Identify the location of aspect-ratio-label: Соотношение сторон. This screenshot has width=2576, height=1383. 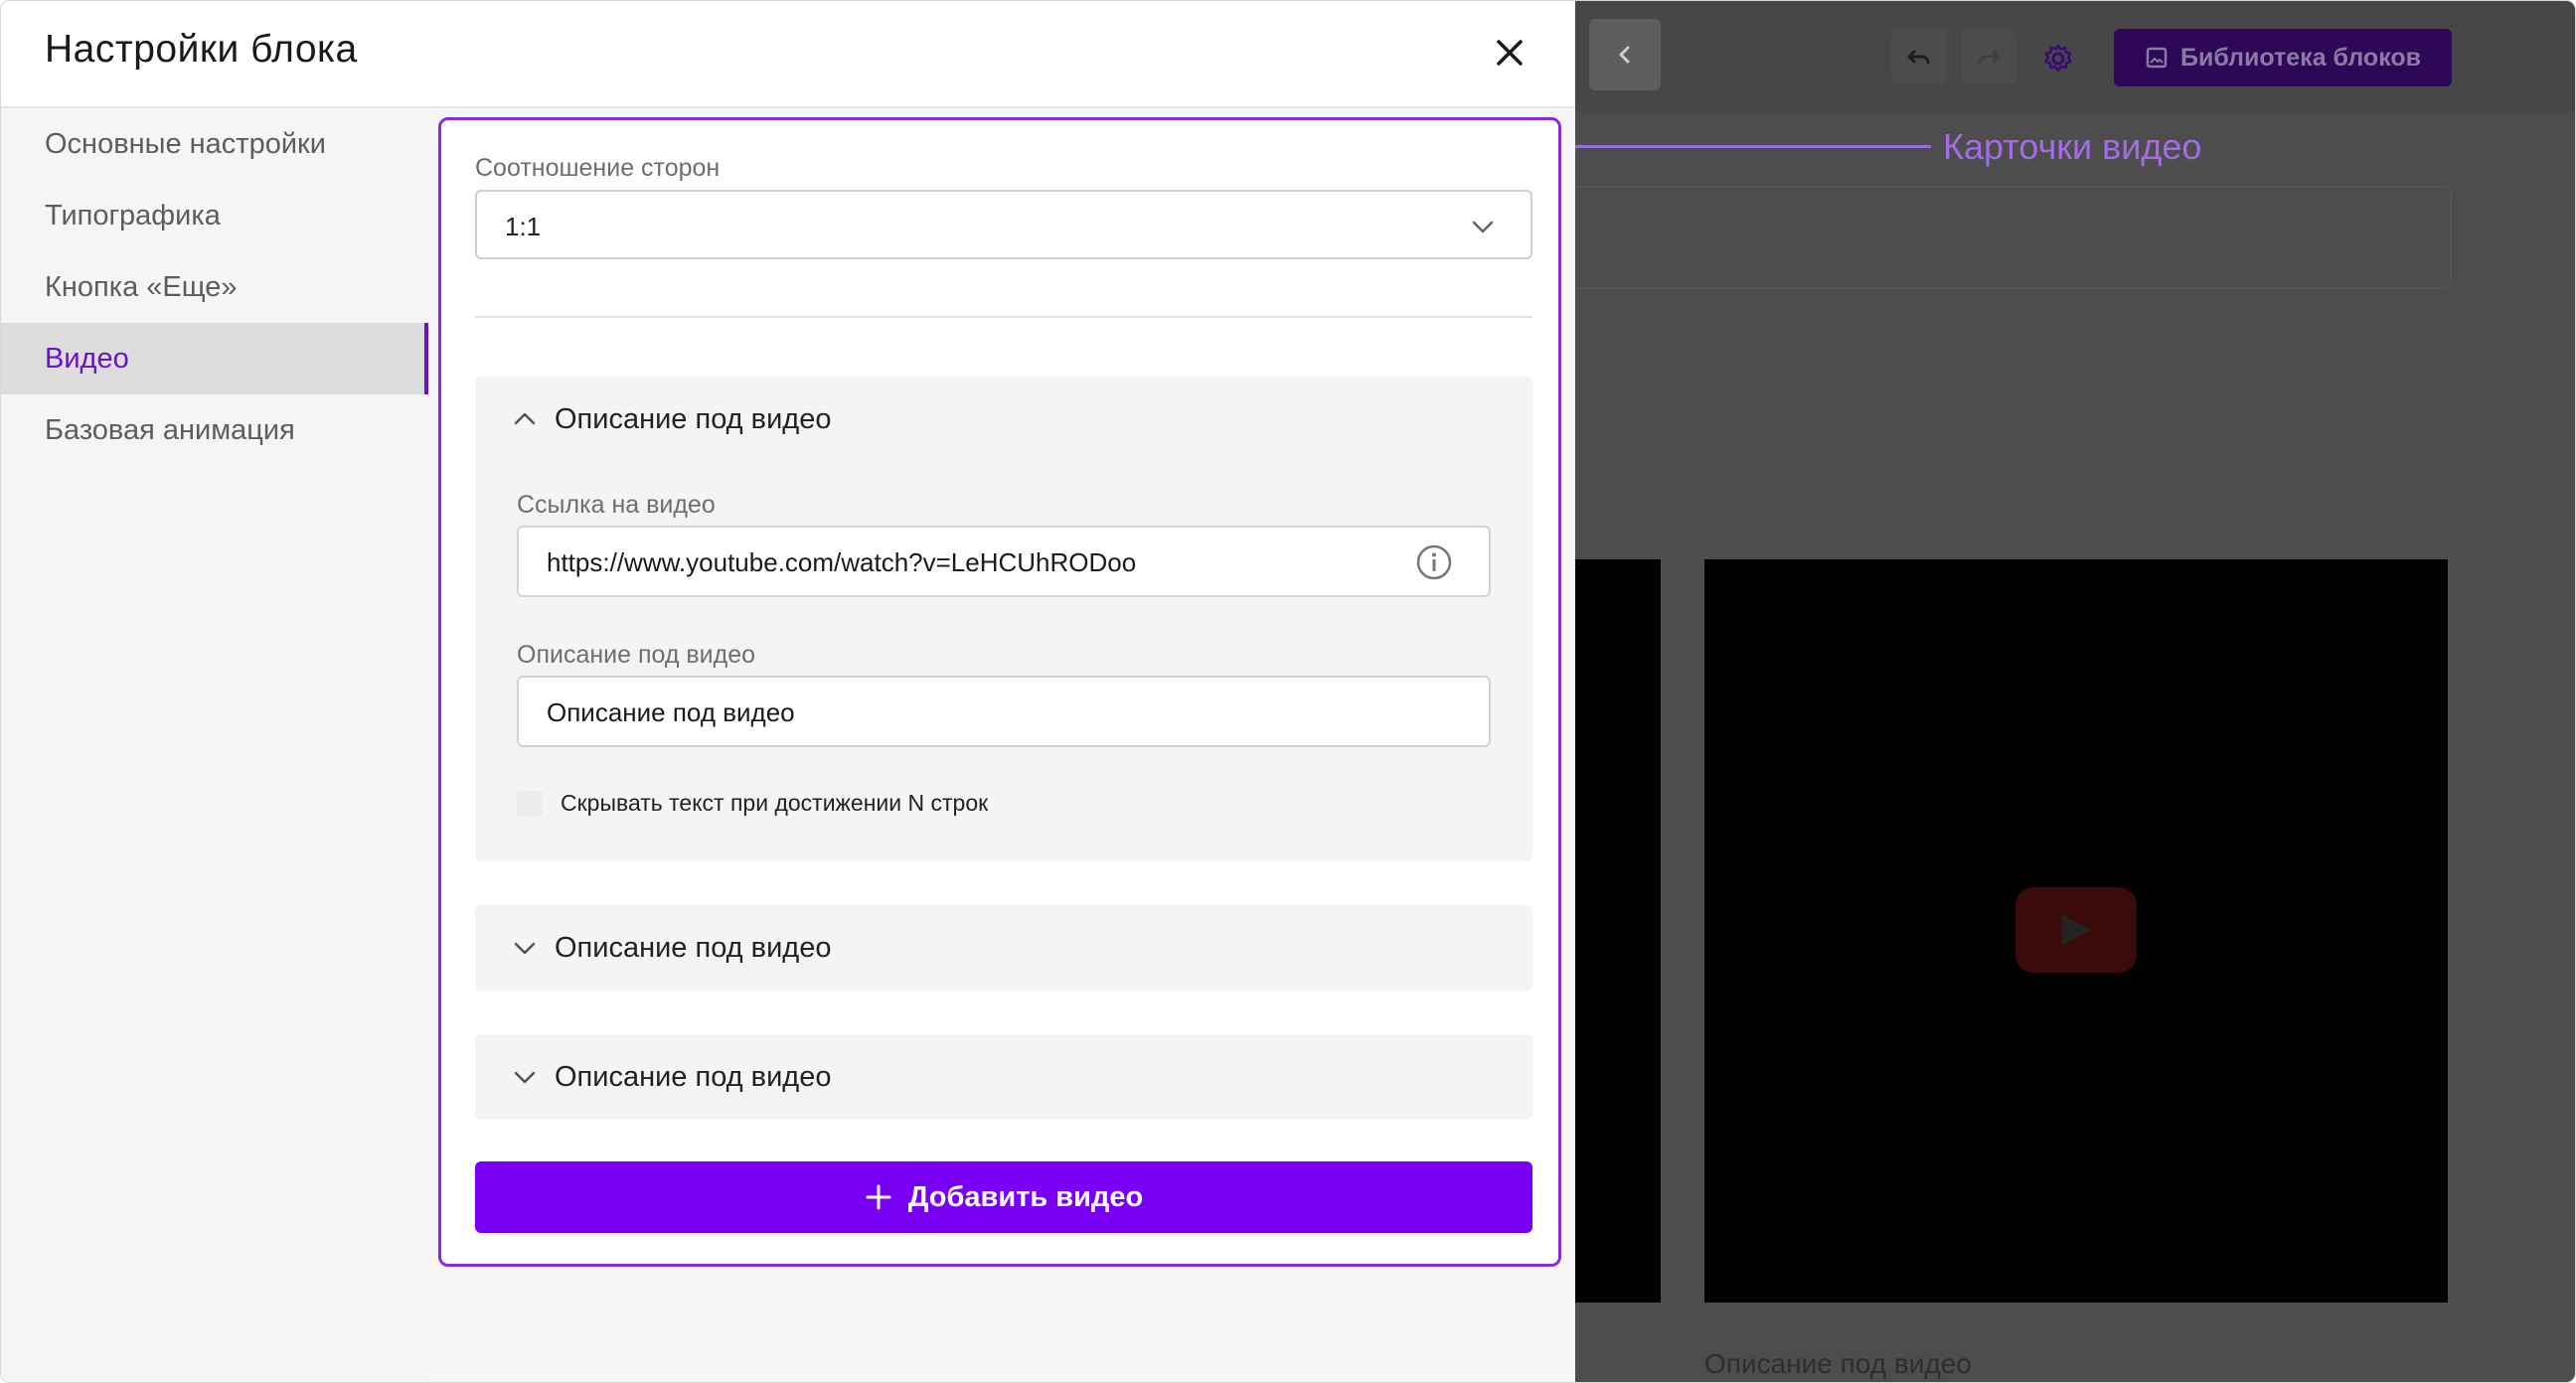
(598, 168).